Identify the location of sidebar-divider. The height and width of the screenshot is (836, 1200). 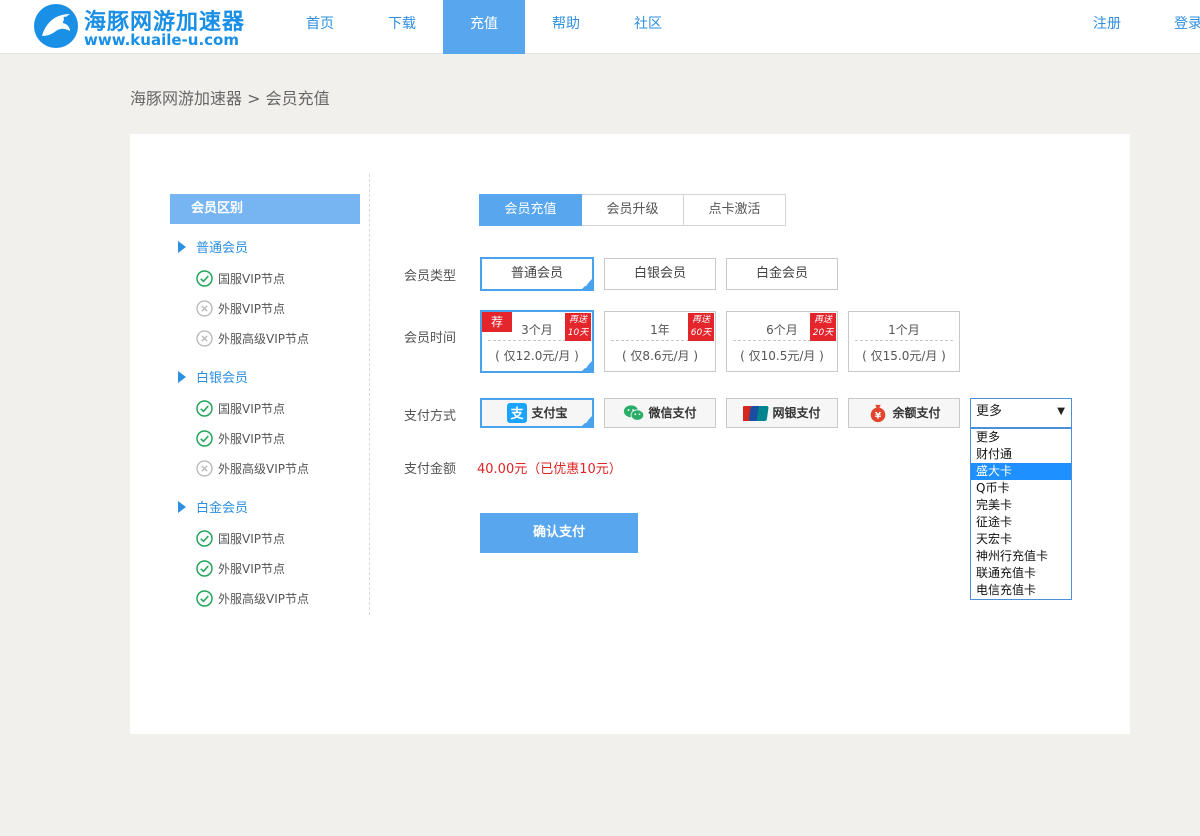
(369, 394).